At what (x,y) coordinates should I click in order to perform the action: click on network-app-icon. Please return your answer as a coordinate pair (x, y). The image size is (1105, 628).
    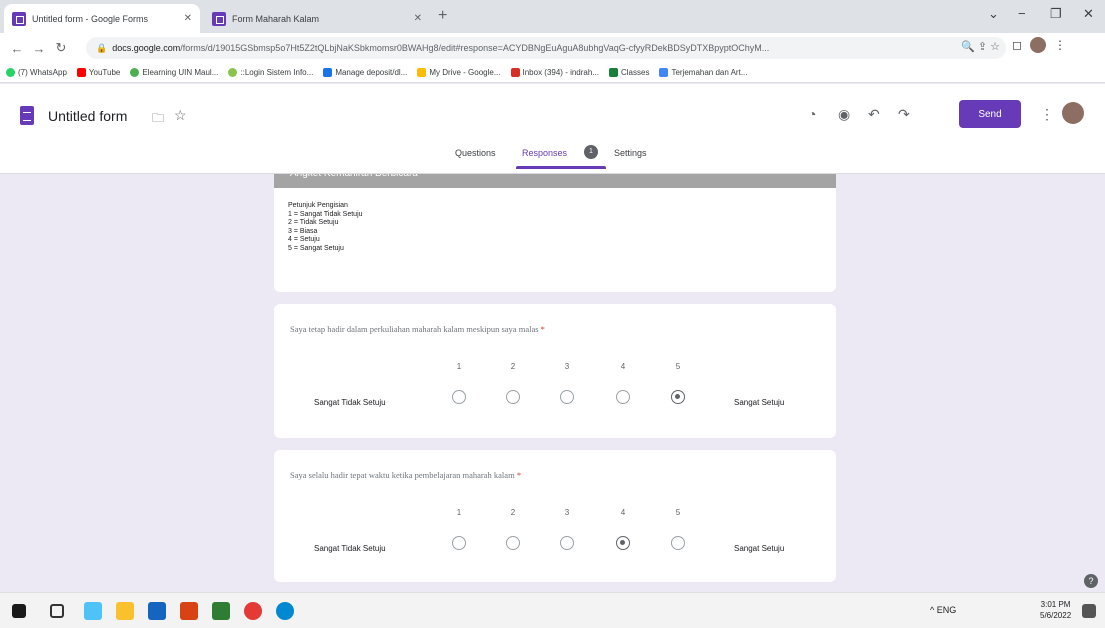
    Looking at the image, I should click on (93, 611).